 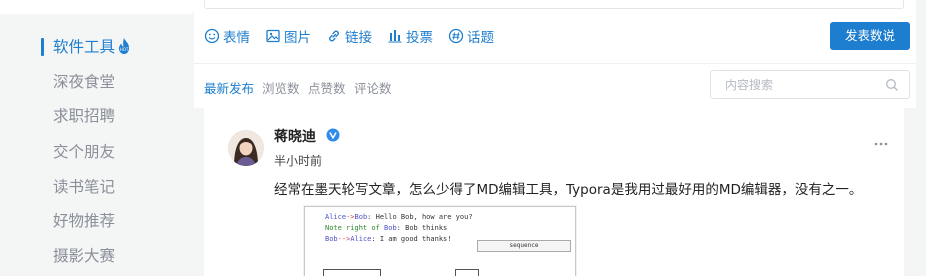 I want to click on avatar-portrait, so click(x=246, y=148).